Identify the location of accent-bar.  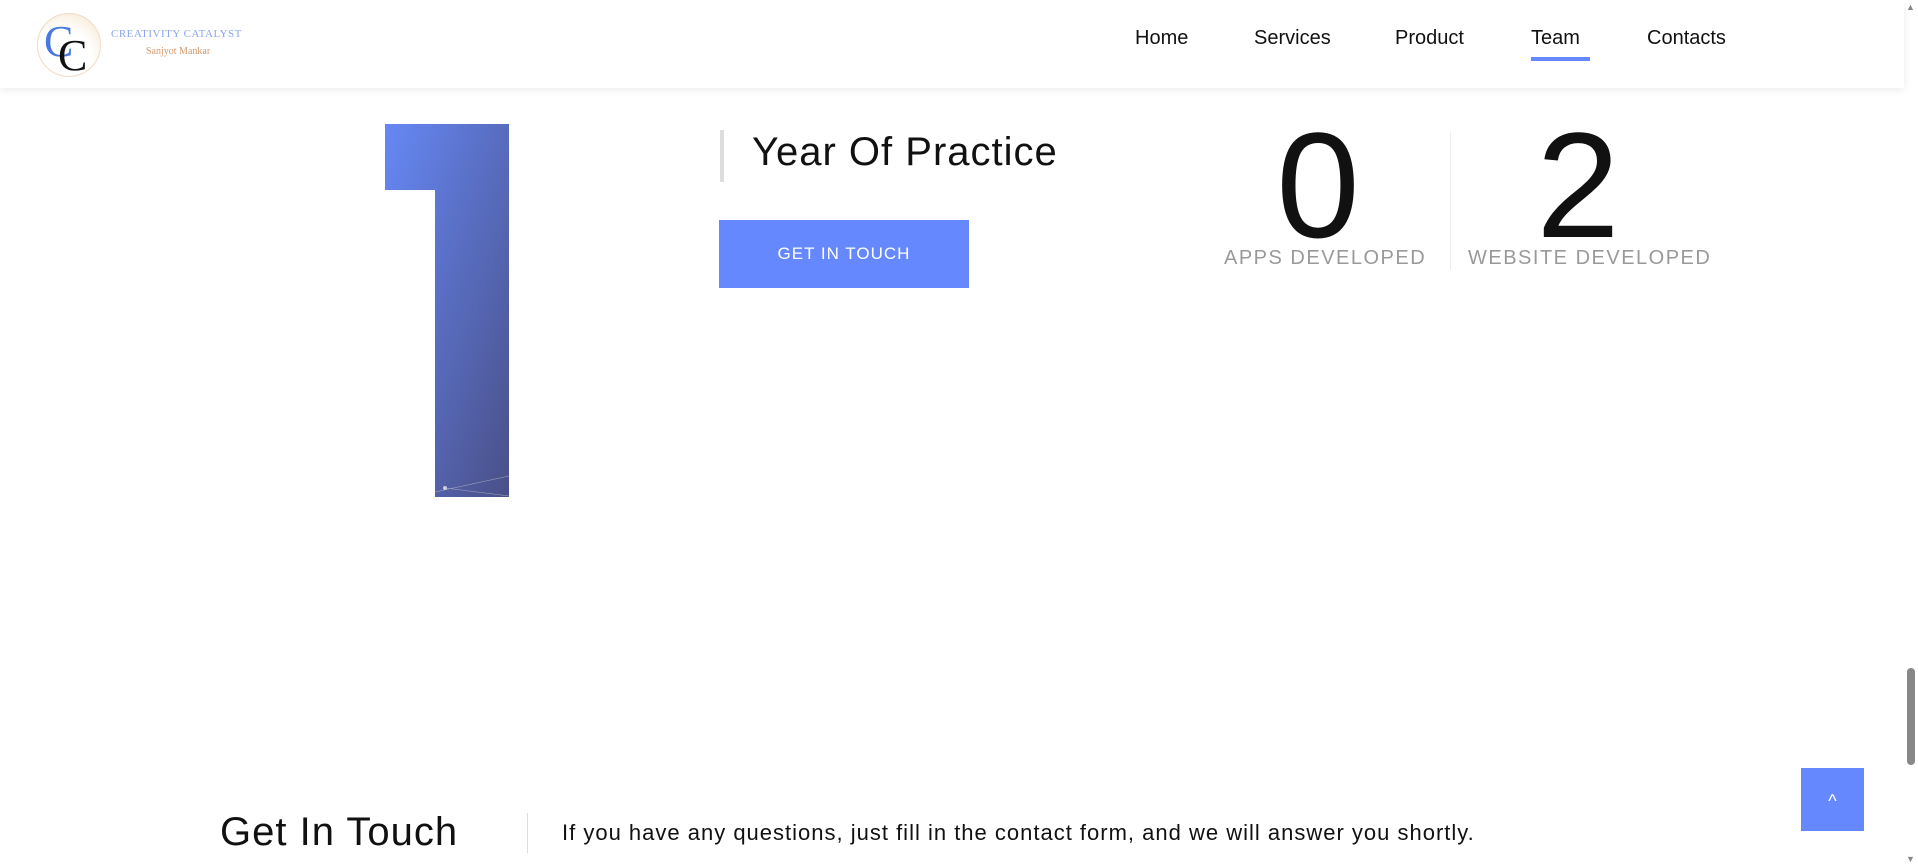
(722, 156).